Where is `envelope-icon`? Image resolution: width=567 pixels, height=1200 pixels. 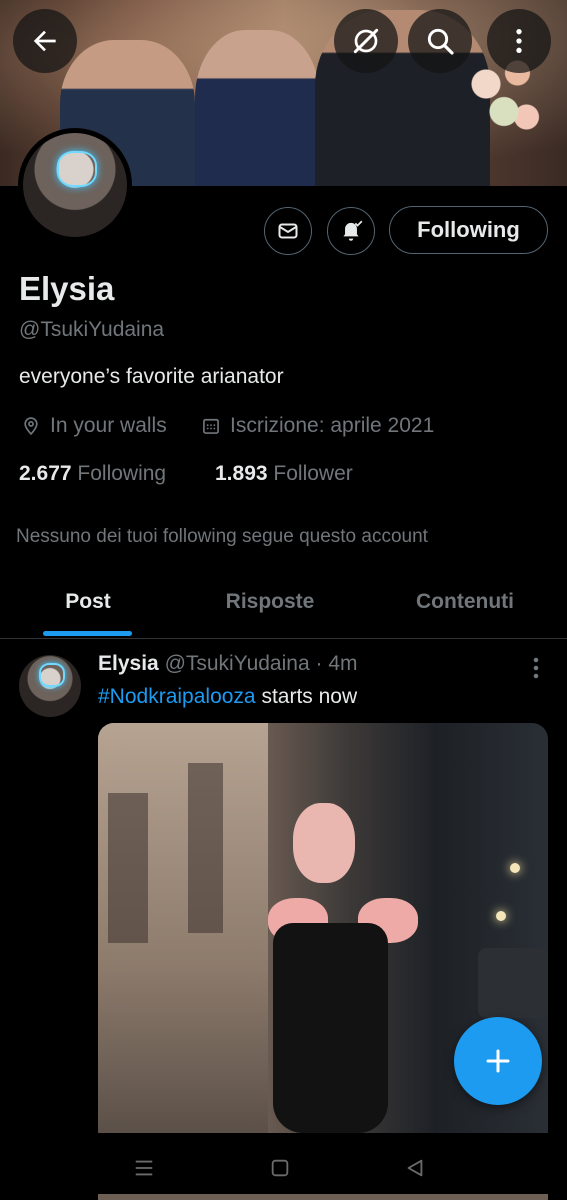 envelope-icon is located at coordinates (288, 231).